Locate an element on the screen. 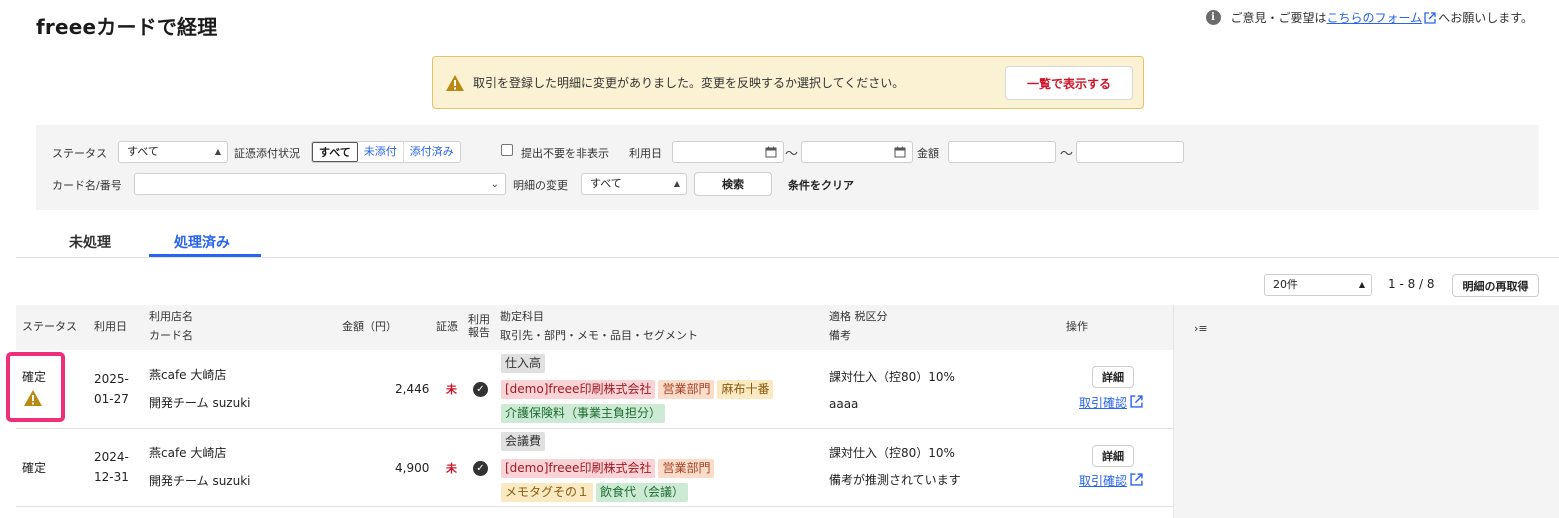 The height and width of the screenshot is (518, 1559). pagination-range: 1 - 8 / 8 is located at coordinates (1411, 284).